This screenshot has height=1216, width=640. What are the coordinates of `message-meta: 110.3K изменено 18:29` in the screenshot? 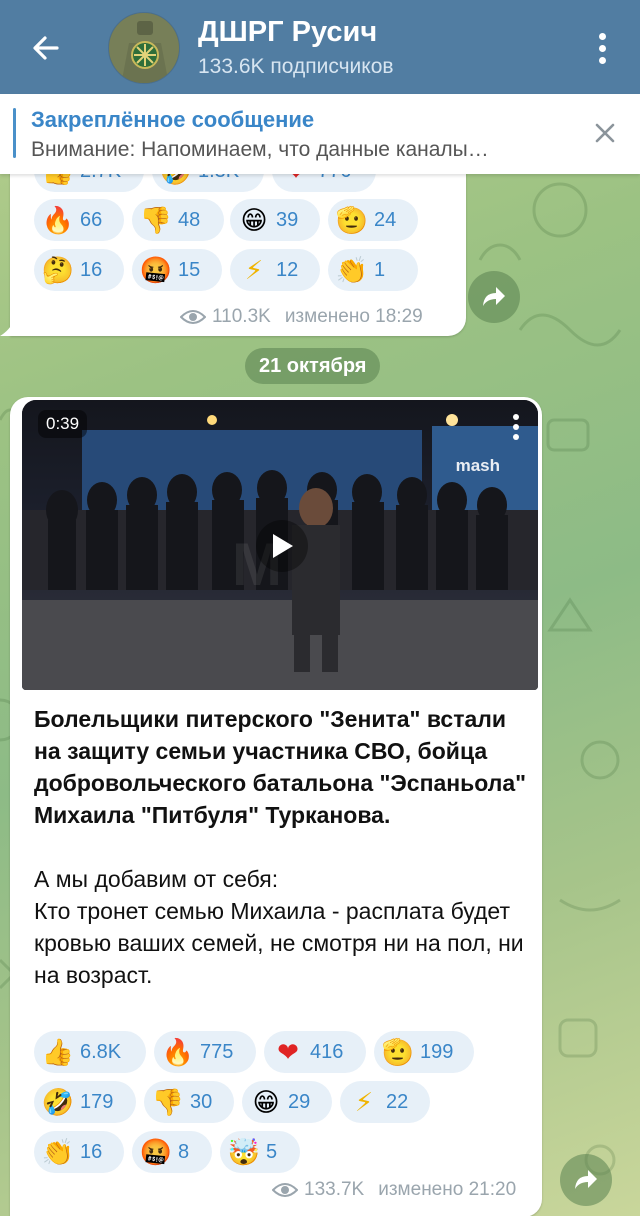 It's located at (301, 317).